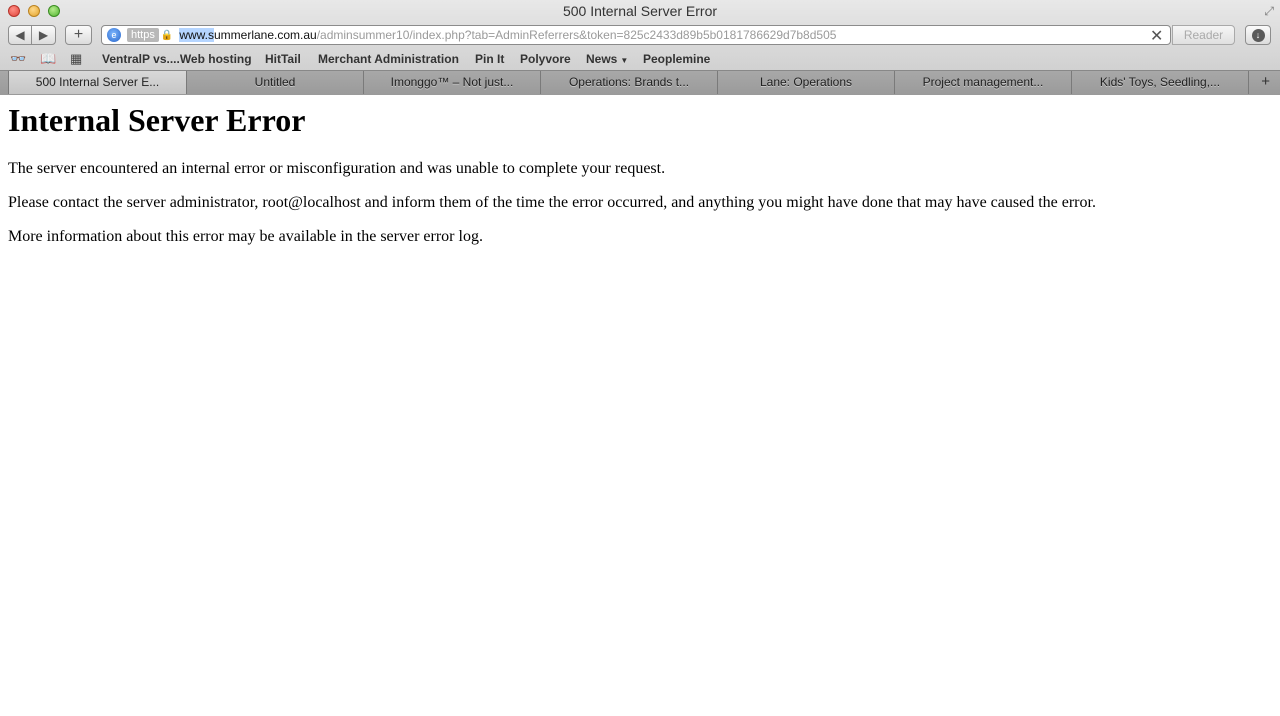  I want to click on title-bar: 500 Internal Server Error ⤢, so click(640, 11).